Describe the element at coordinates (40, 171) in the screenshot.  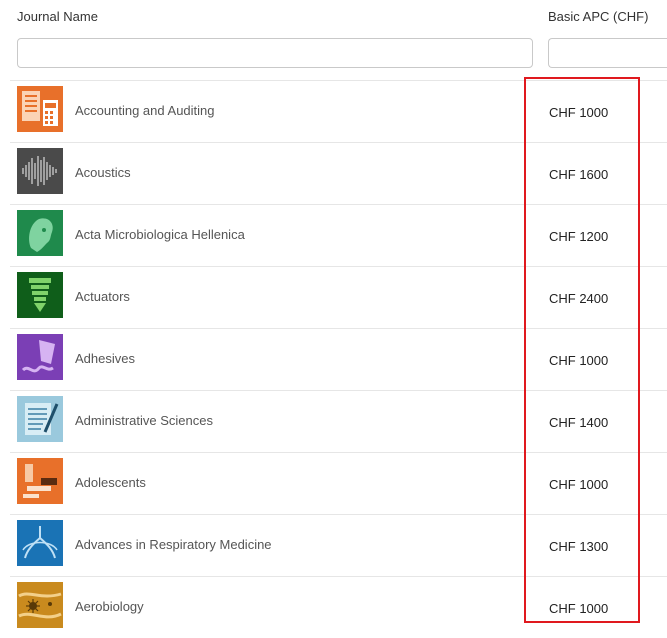
I see `acoustics-cover-icon` at that location.